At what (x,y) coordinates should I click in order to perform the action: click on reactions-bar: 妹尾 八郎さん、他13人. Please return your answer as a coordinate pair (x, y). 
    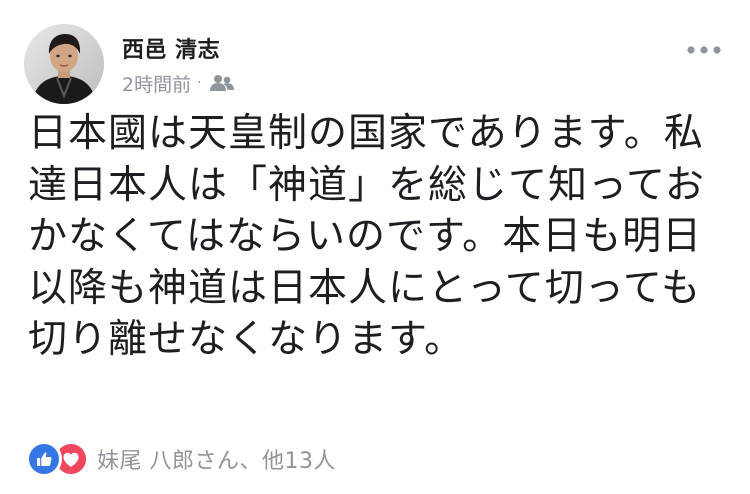
    Looking at the image, I should click on (181, 459).